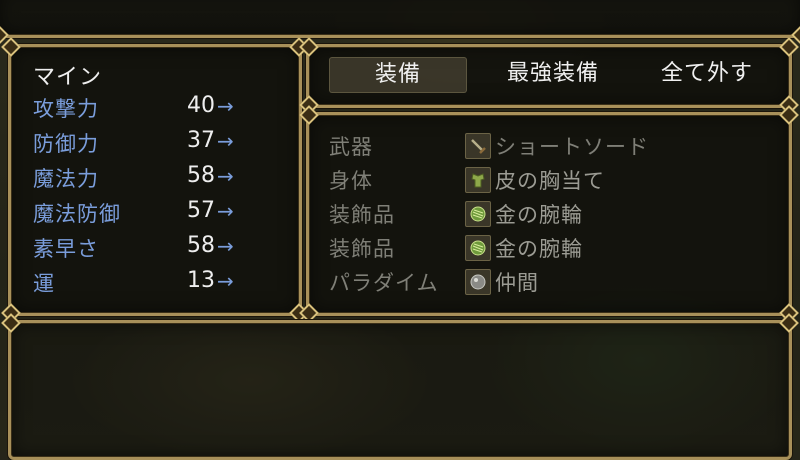 The height and width of the screenshot is (460, 800). I want to click on orb-icon, so click(478, 282).